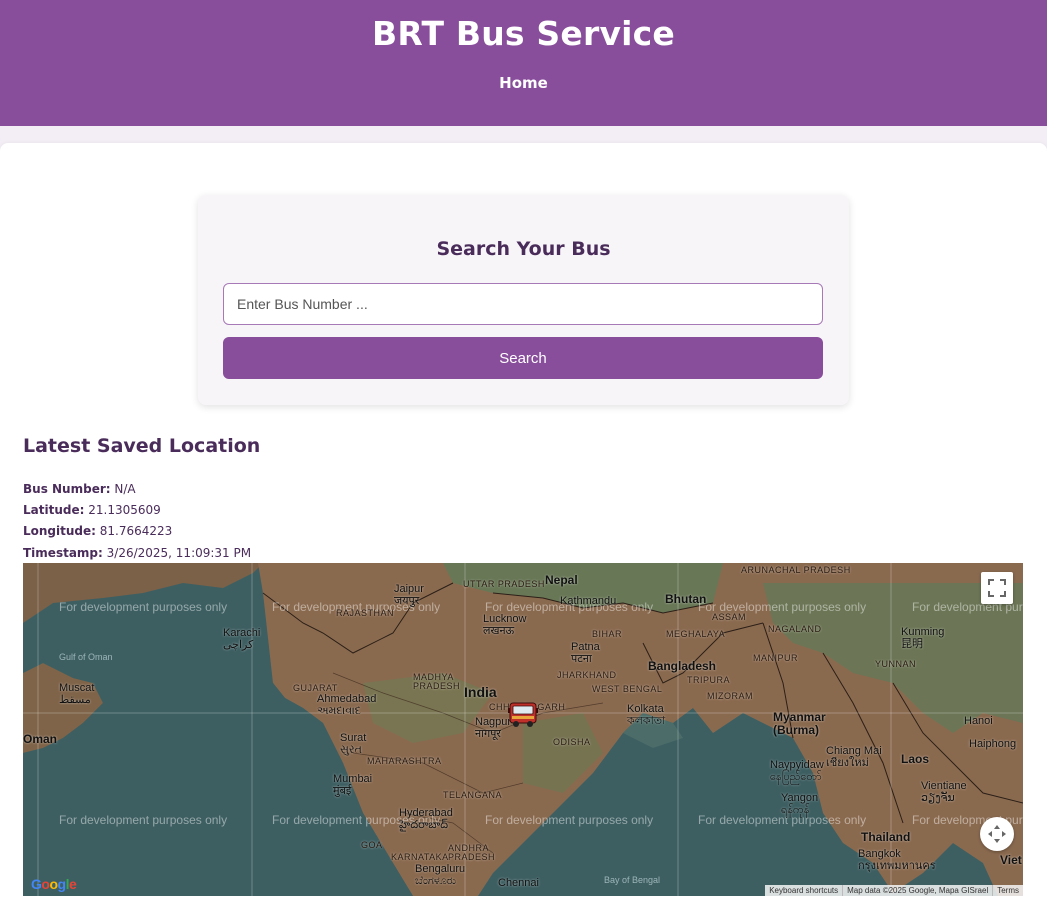 This screenshot has height=897, width=1047. I want to click on map-label: JHARKHAND, so click(587, 675).